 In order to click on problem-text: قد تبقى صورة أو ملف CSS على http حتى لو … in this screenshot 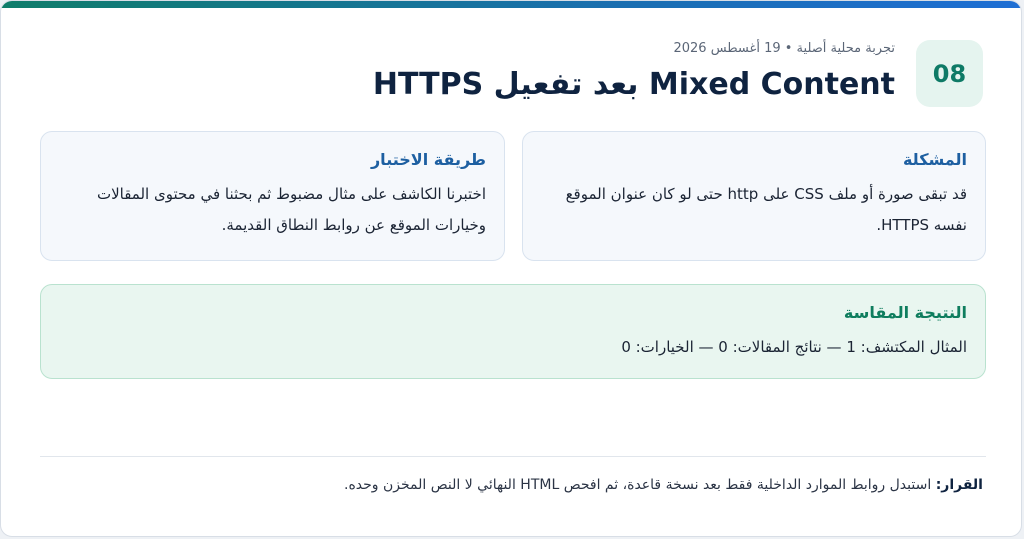, I will do `click(766, 209)`.